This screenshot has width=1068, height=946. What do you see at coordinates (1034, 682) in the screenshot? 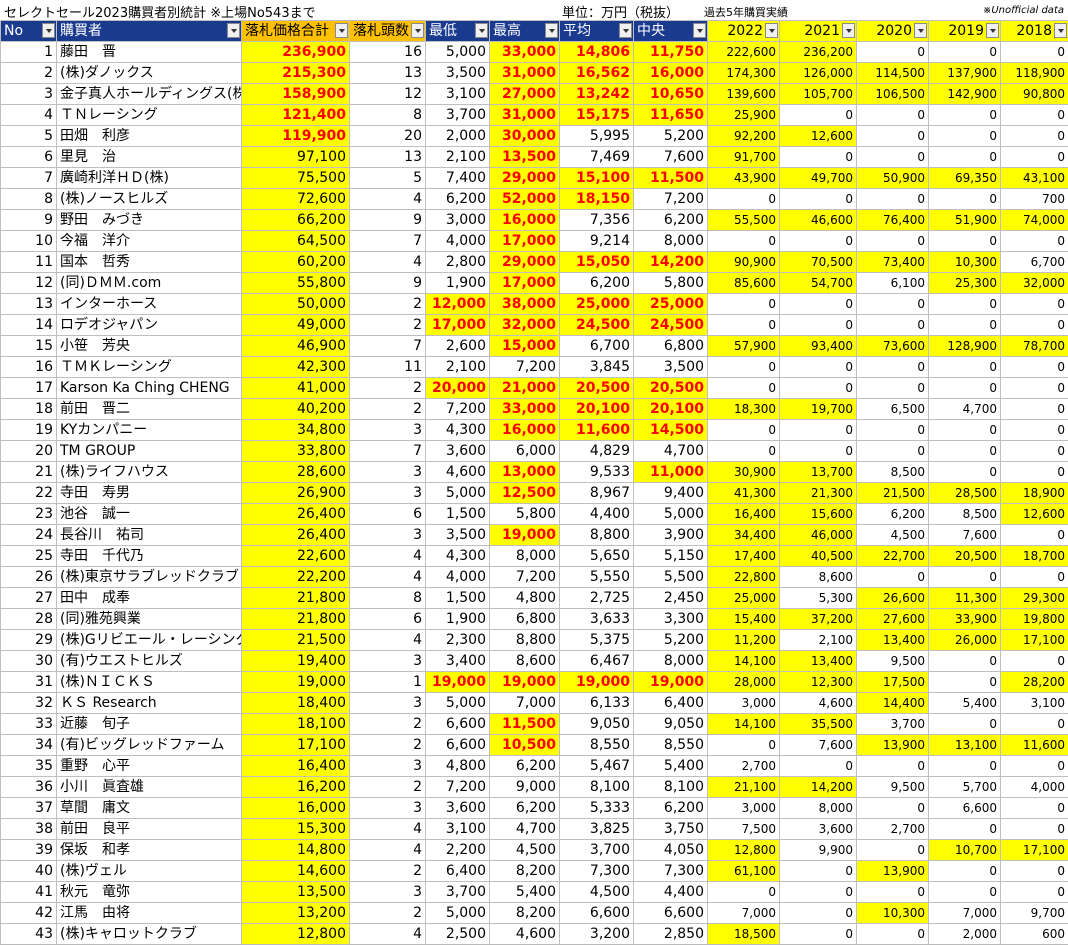
I see `cell-2018: 28,200` at bounding box center [1034, 682].